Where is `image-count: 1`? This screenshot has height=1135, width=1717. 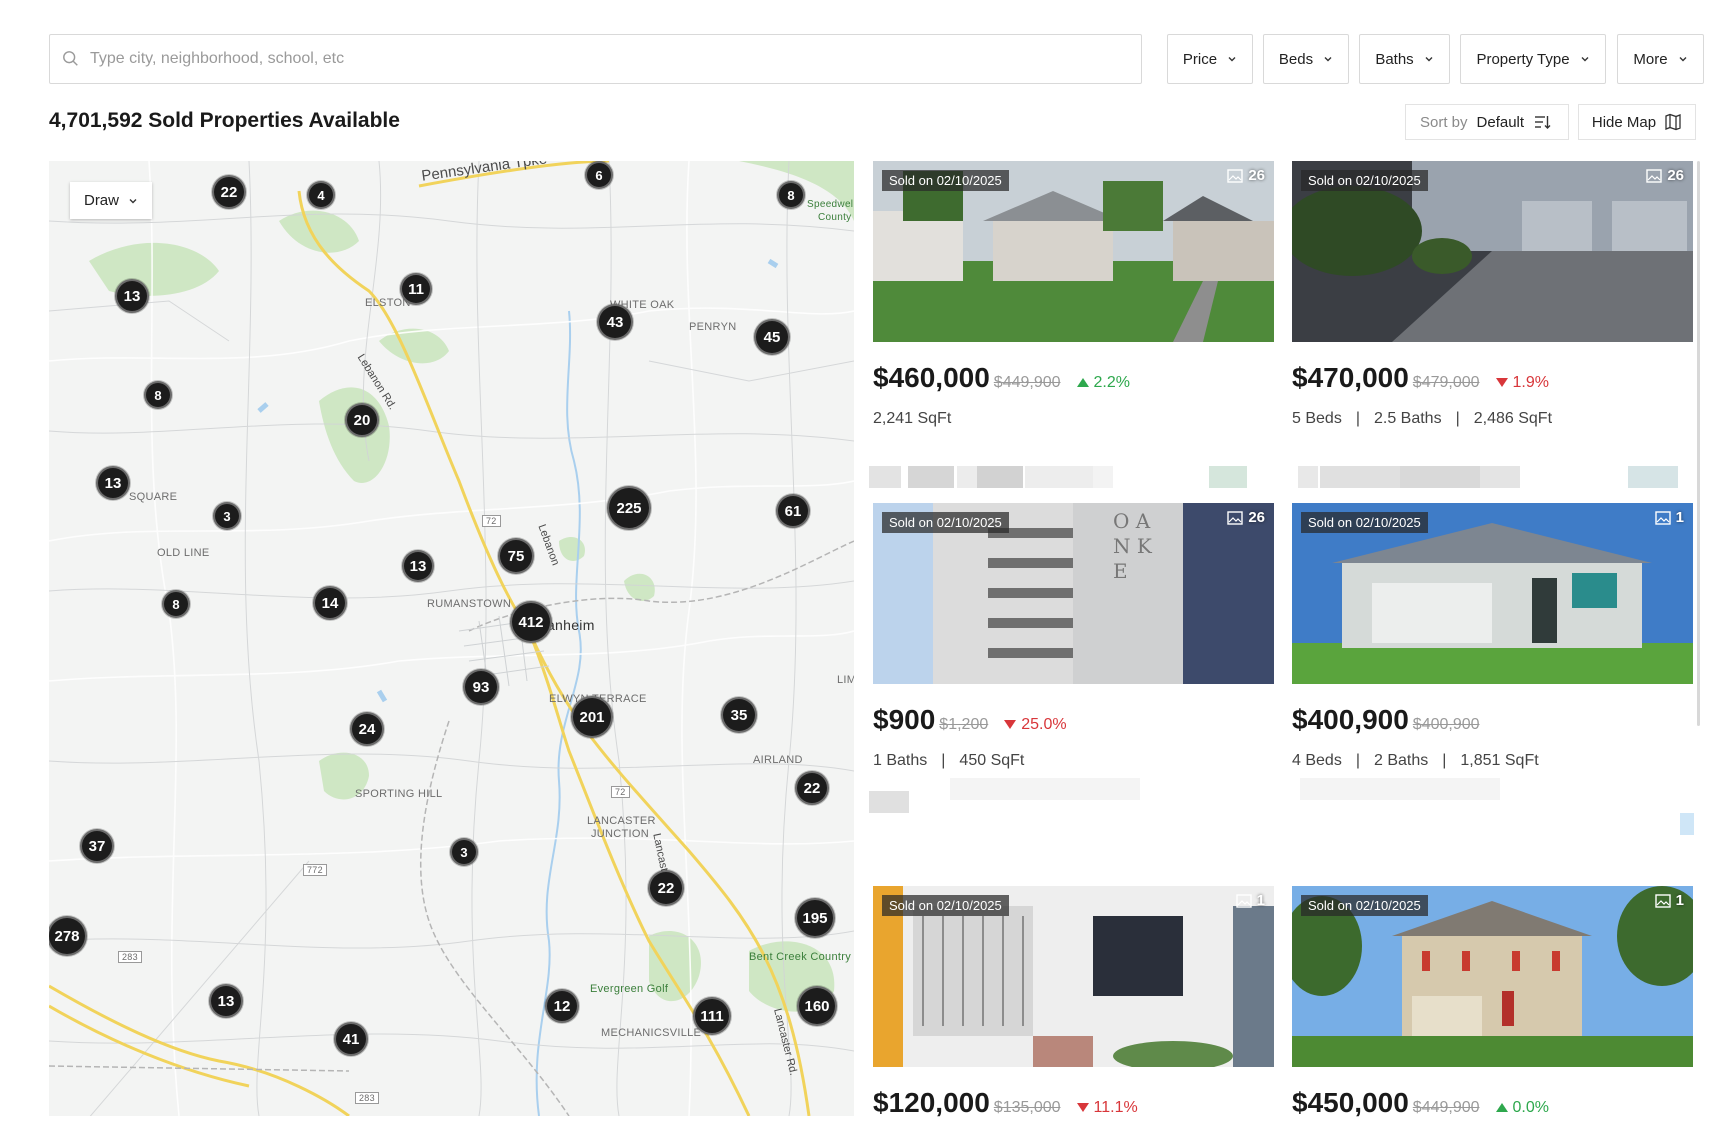 image-count: 1 is located at coordinates (1669, 900).